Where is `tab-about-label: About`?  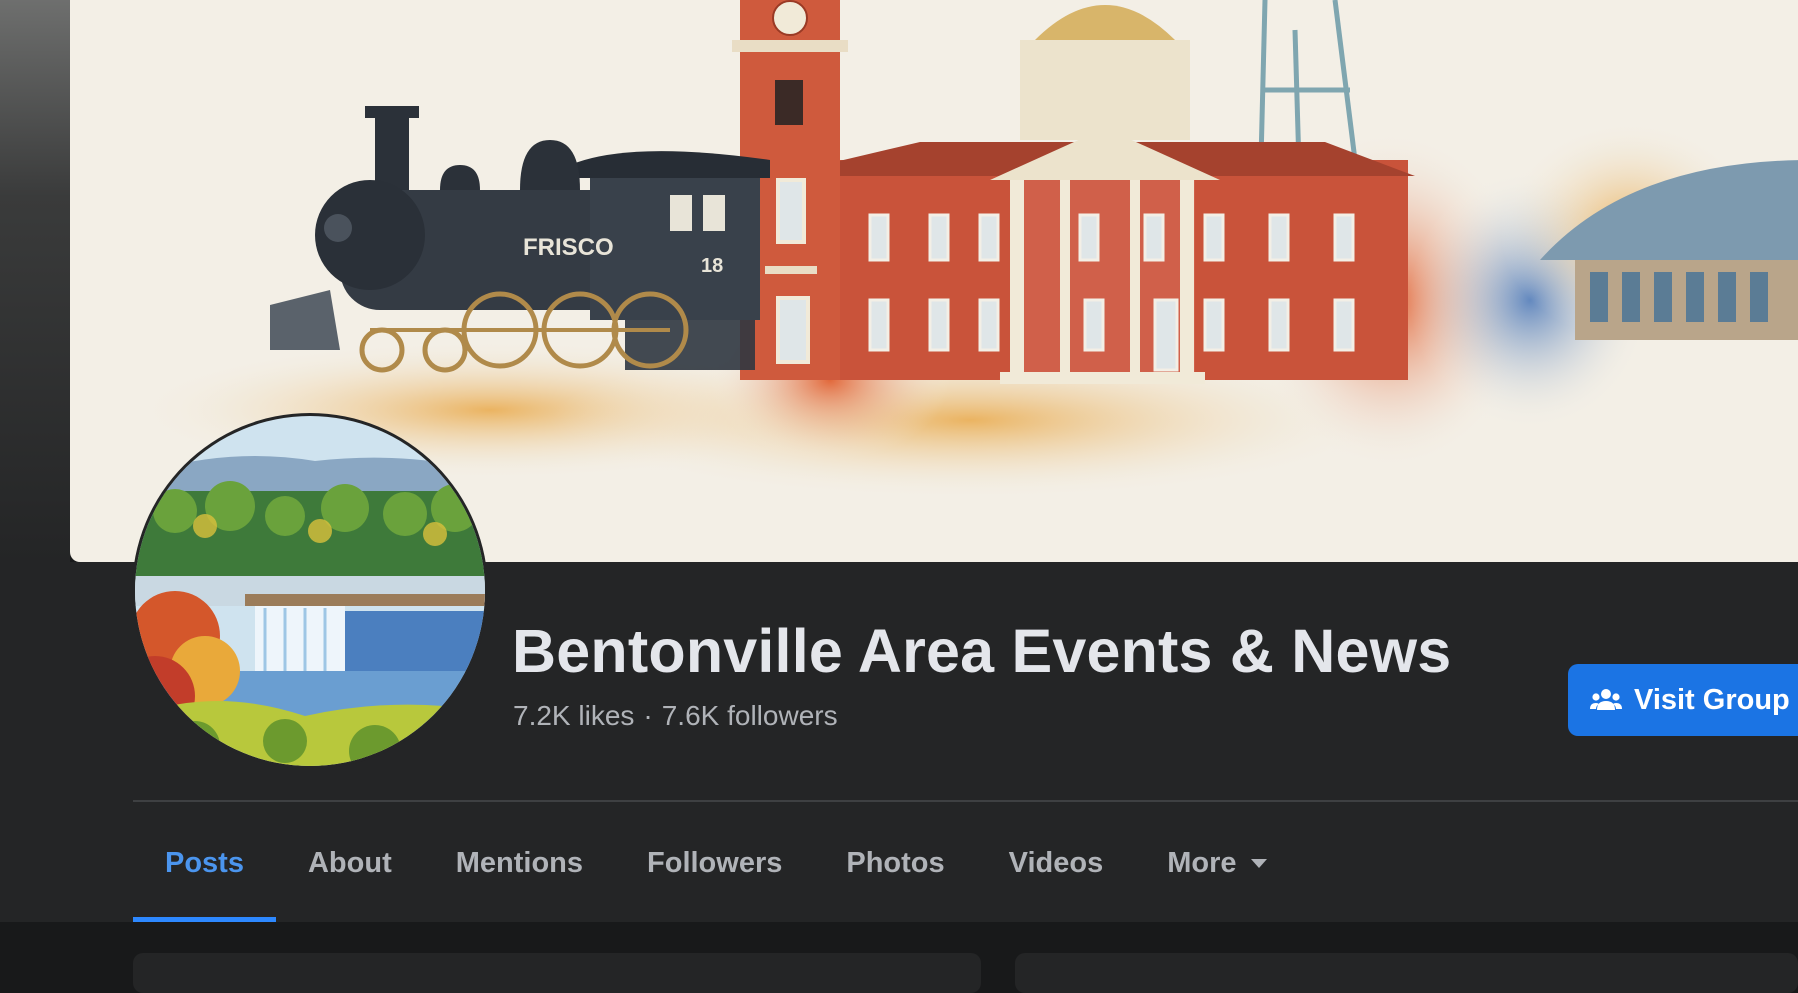 tab-about-label: About is located at coordinates (349, 863).